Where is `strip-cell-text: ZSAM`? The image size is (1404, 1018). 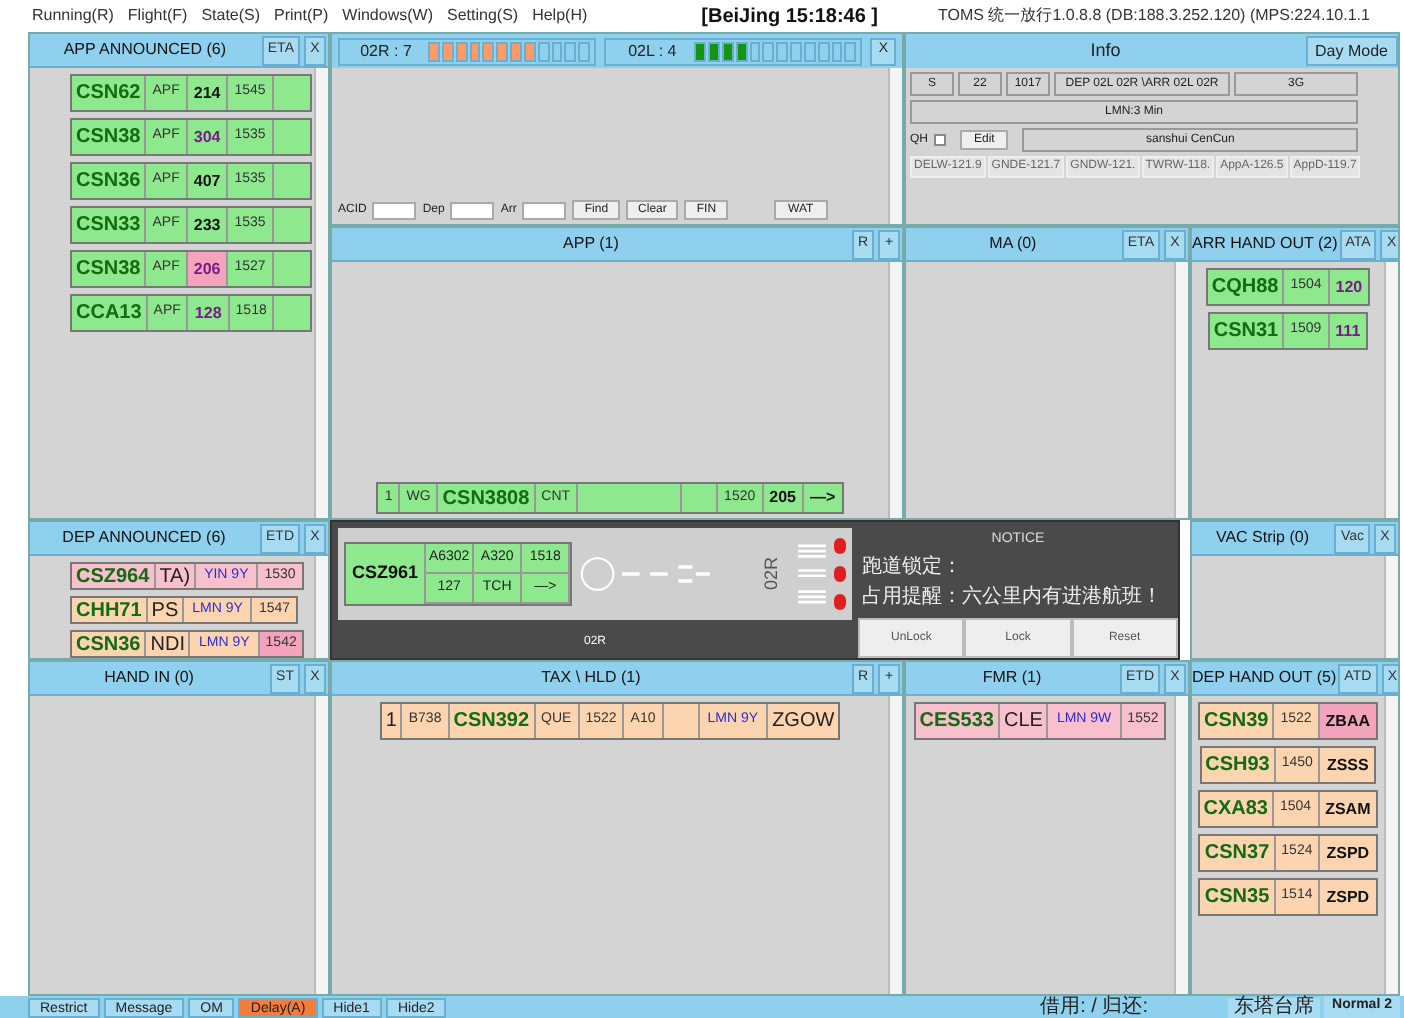
strip-cell-text: ZSAM is located at coordinates (1348, 809).